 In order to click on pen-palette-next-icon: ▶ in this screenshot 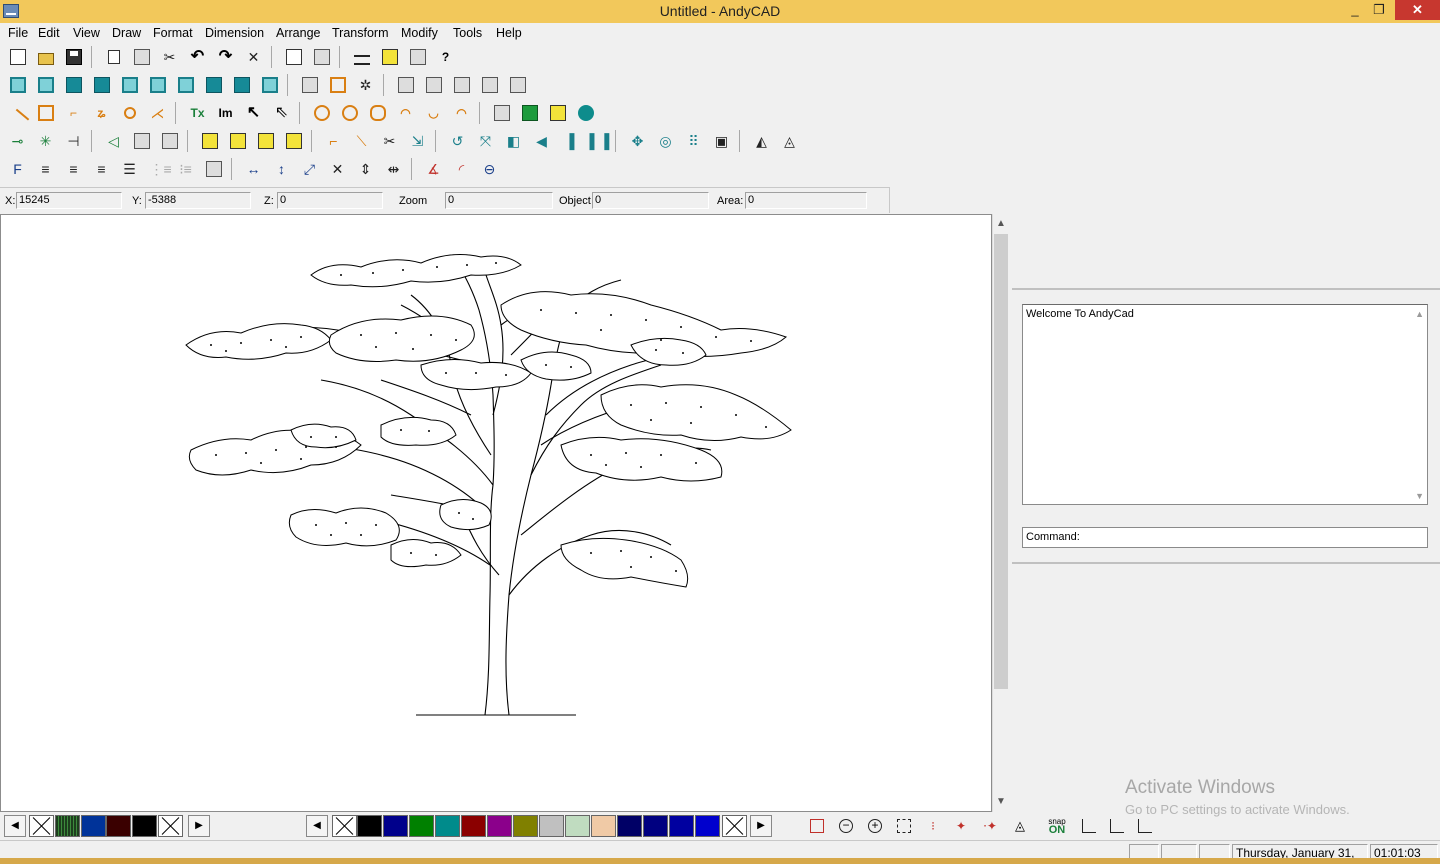, I will do `click(199, 826)`.